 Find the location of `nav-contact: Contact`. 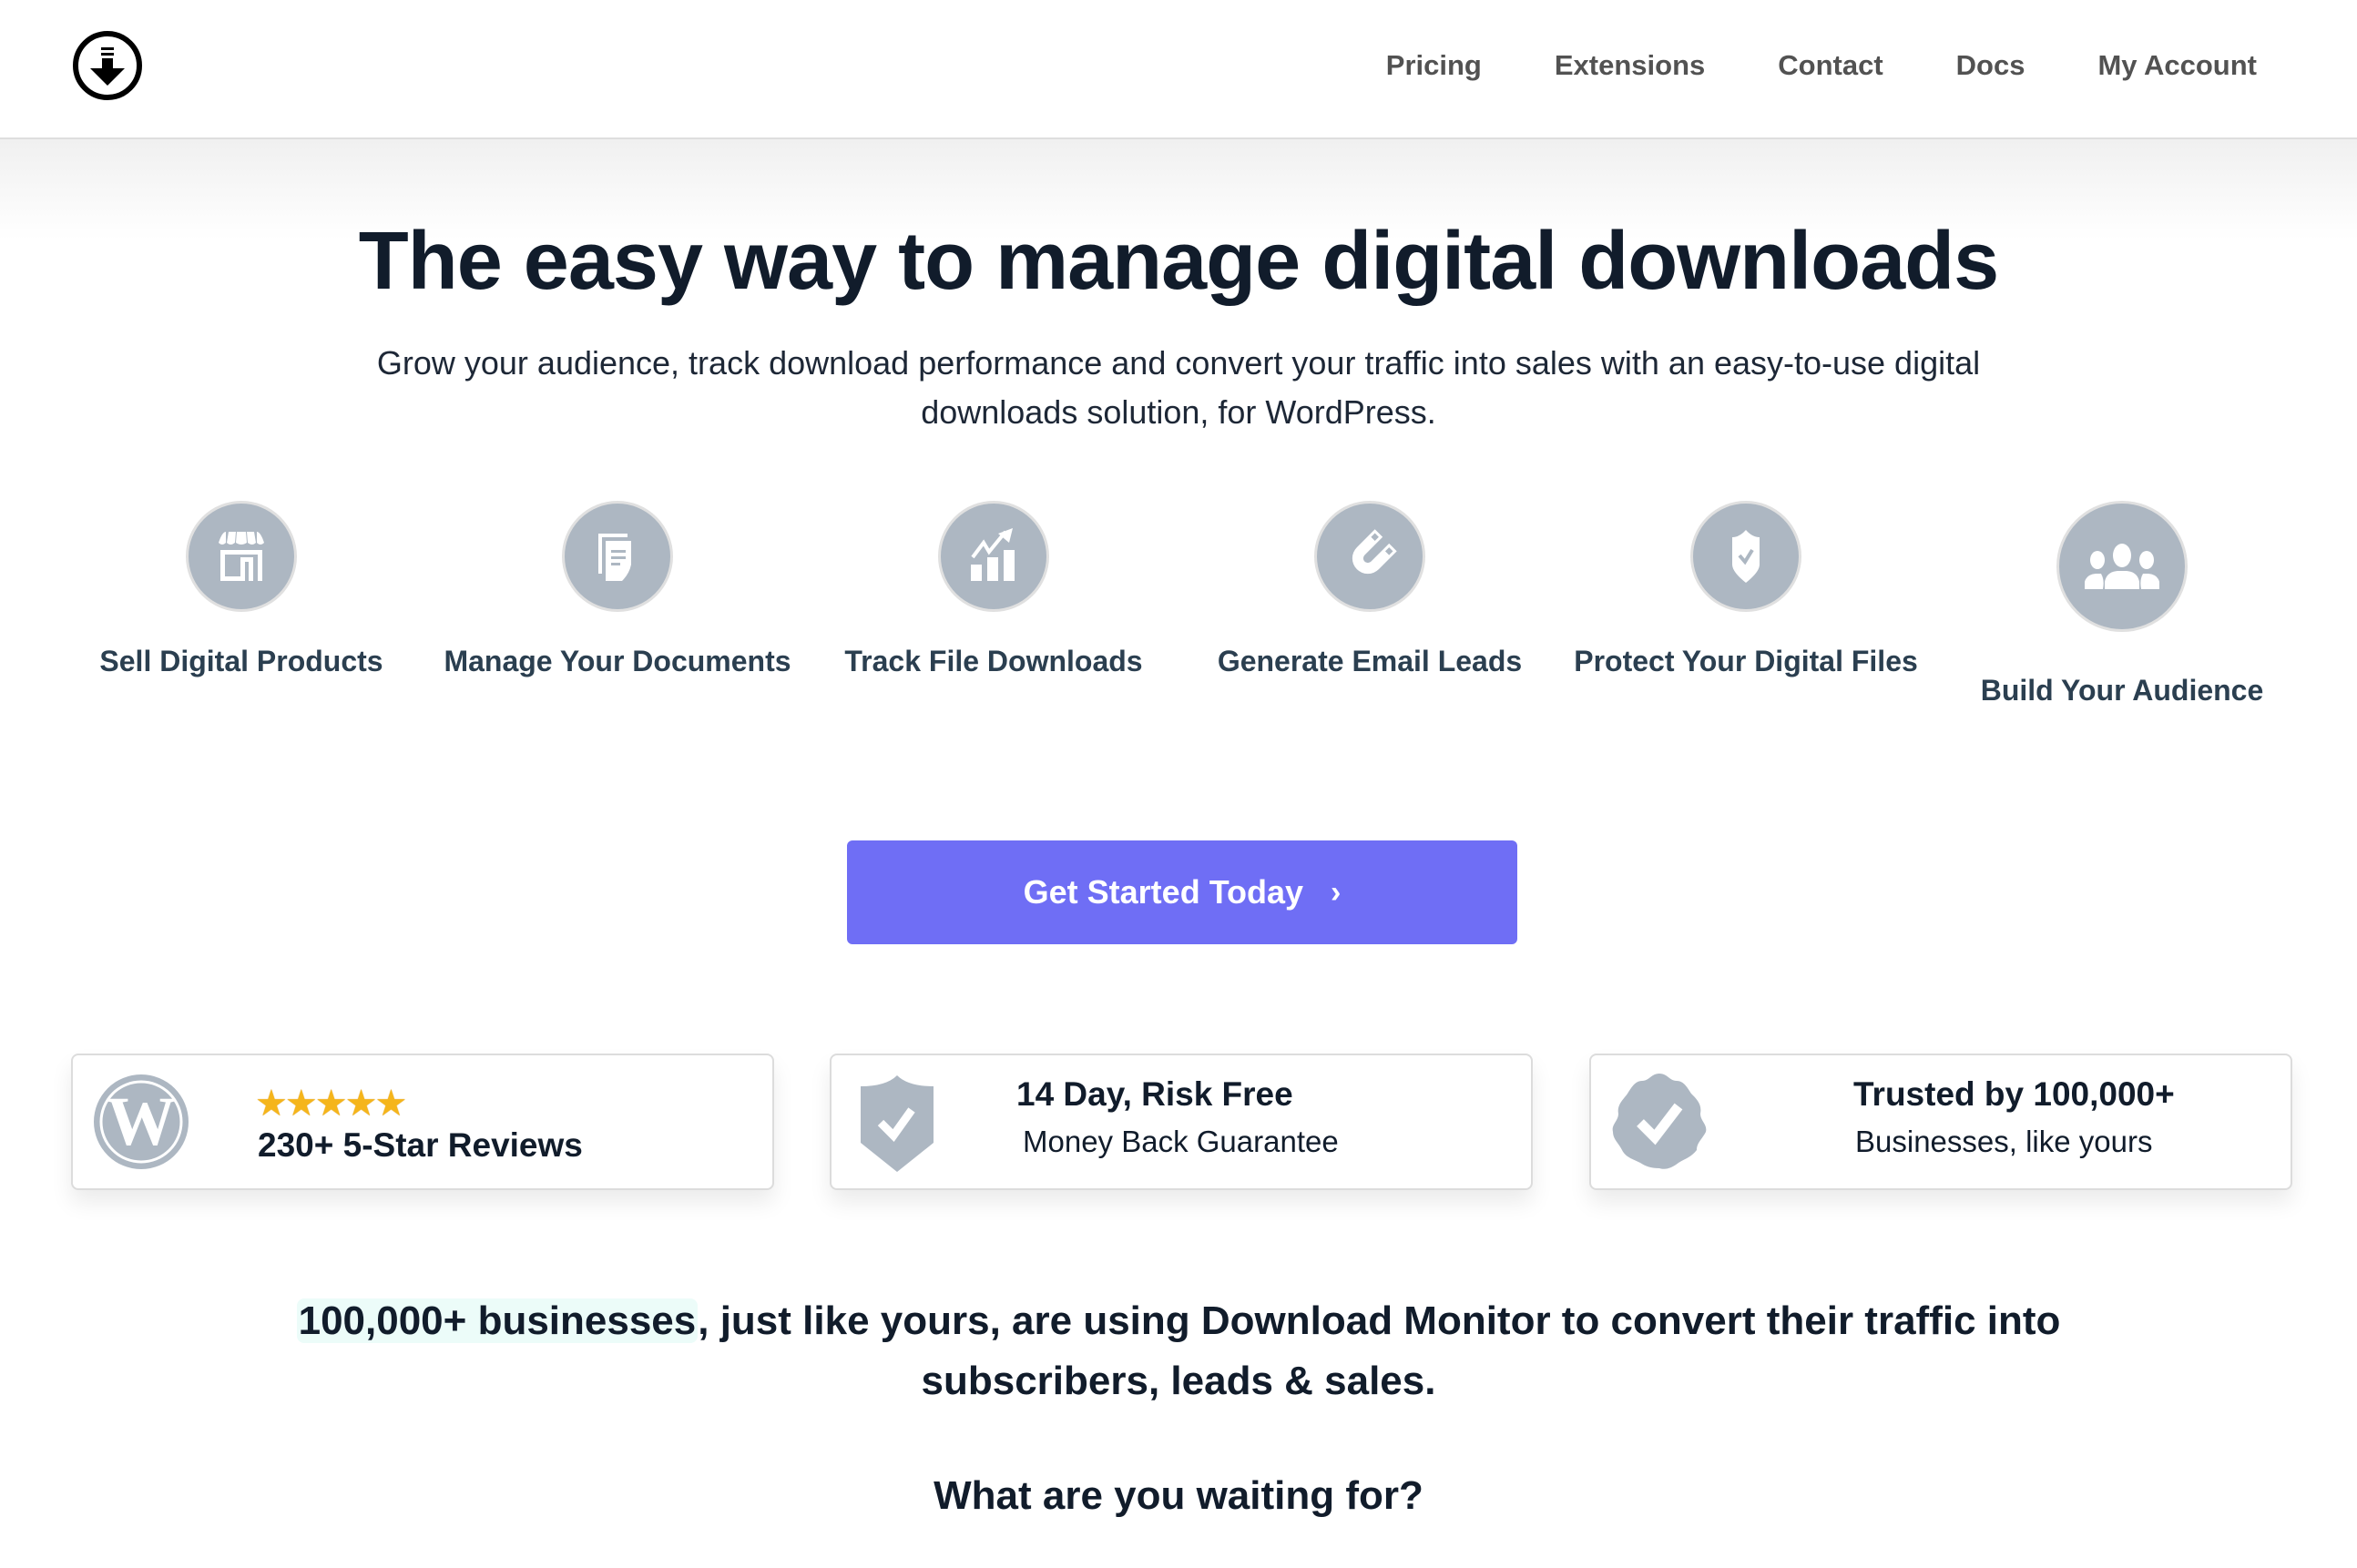

nav-contact: Contact is located at coordinates (1831, 65).